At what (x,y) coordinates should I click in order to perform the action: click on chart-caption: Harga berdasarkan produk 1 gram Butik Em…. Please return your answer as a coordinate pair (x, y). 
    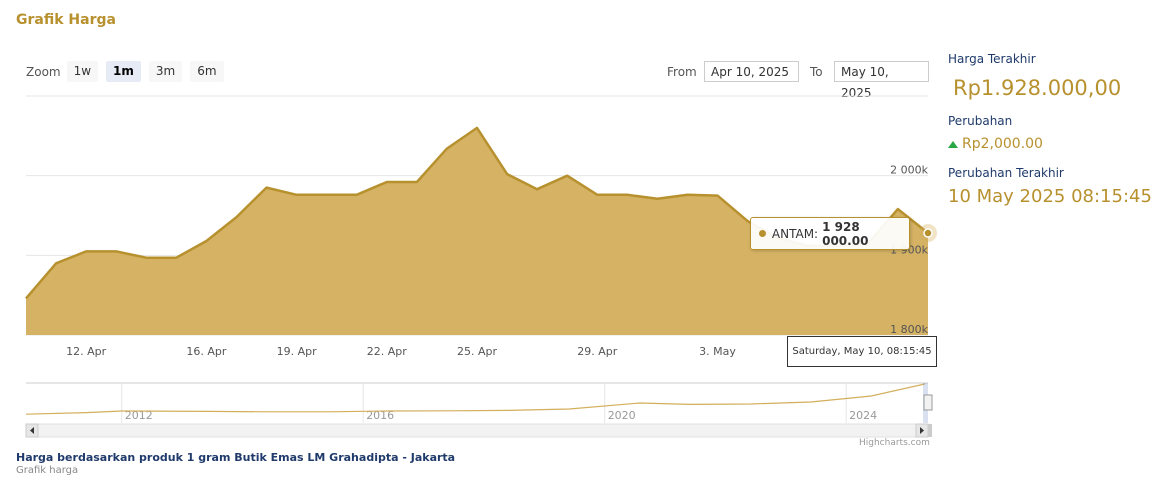
    Looking at the image, I should click on (236, 457).